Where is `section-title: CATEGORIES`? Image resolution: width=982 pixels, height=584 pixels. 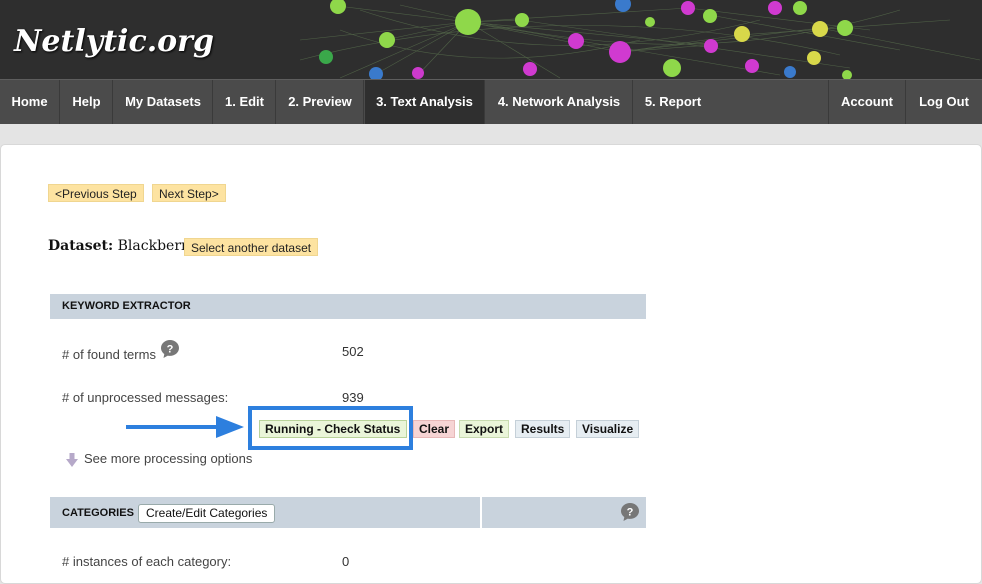 section-title: CATEGORIES is located at coordinates (98, 513).